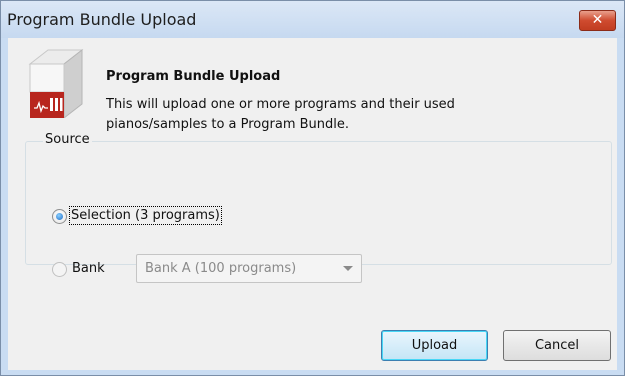  I want to click on title-bar: Program Bundle Upload ✕, so click(312, 19).